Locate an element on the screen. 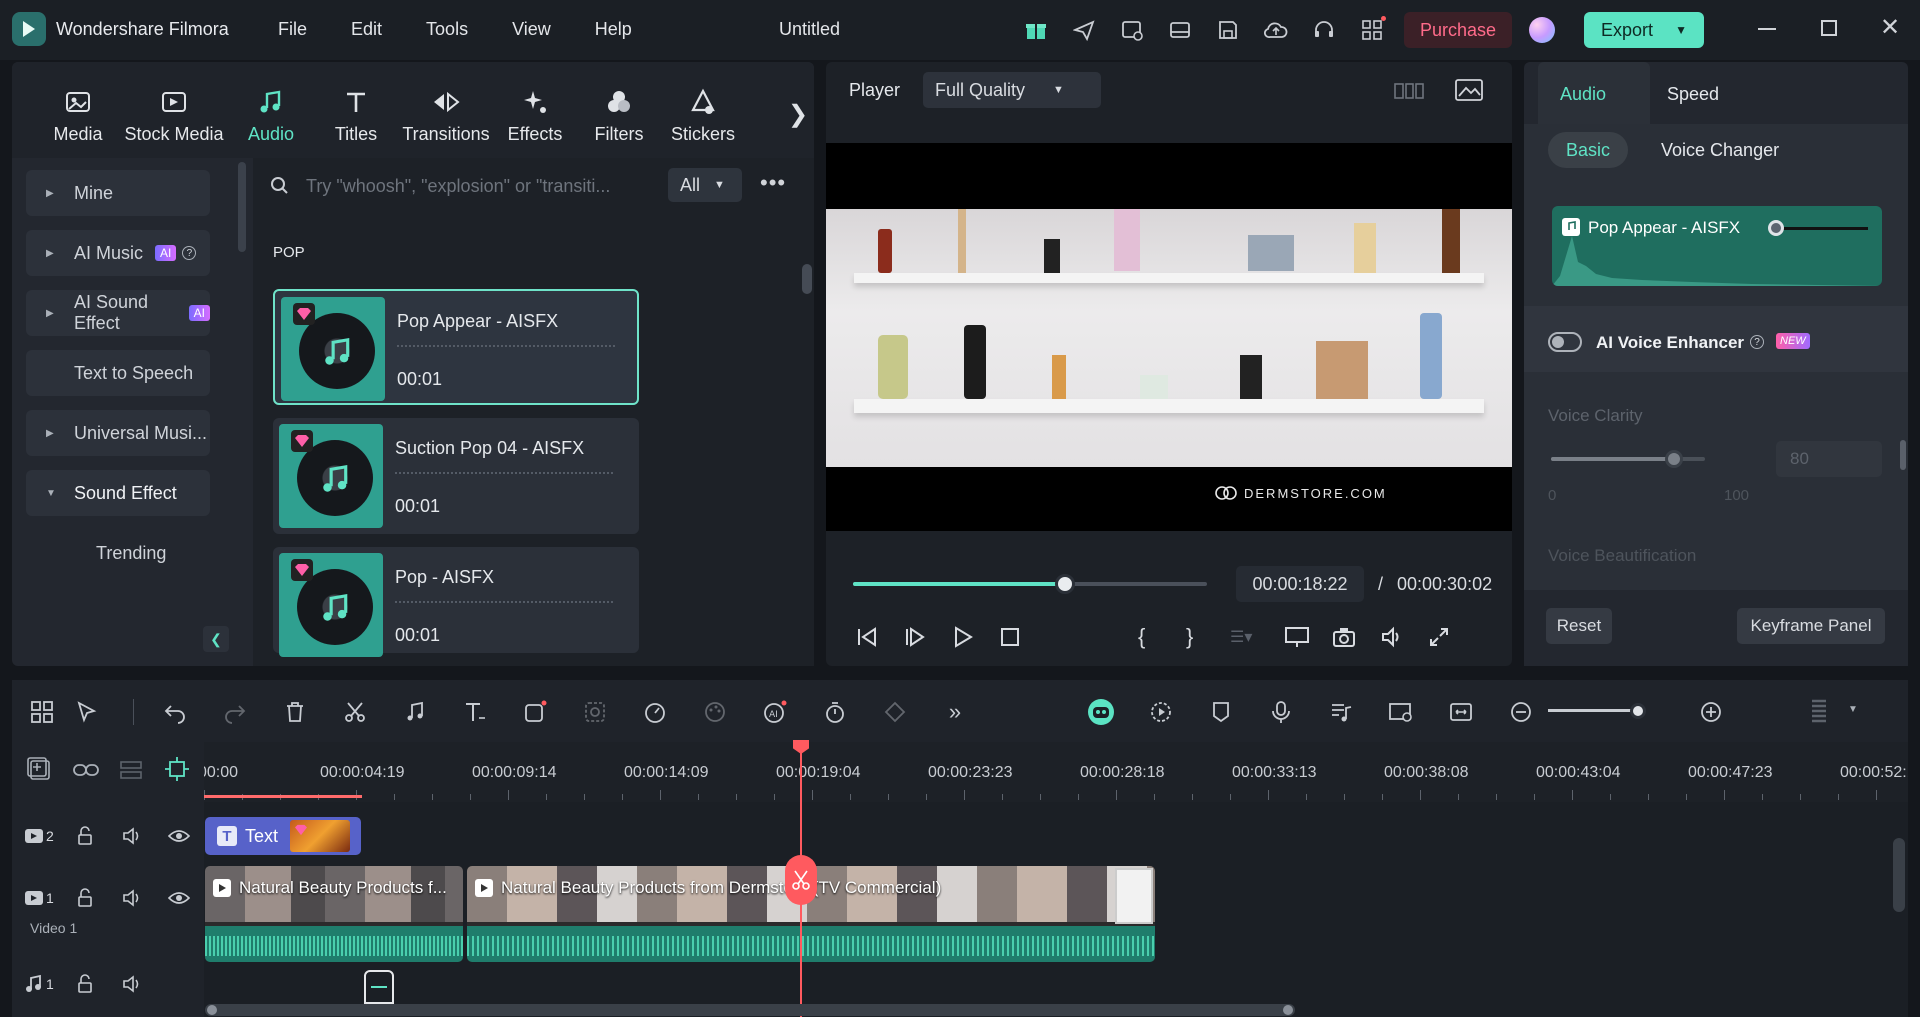  task-icon is located at coordinates (1132, 30).